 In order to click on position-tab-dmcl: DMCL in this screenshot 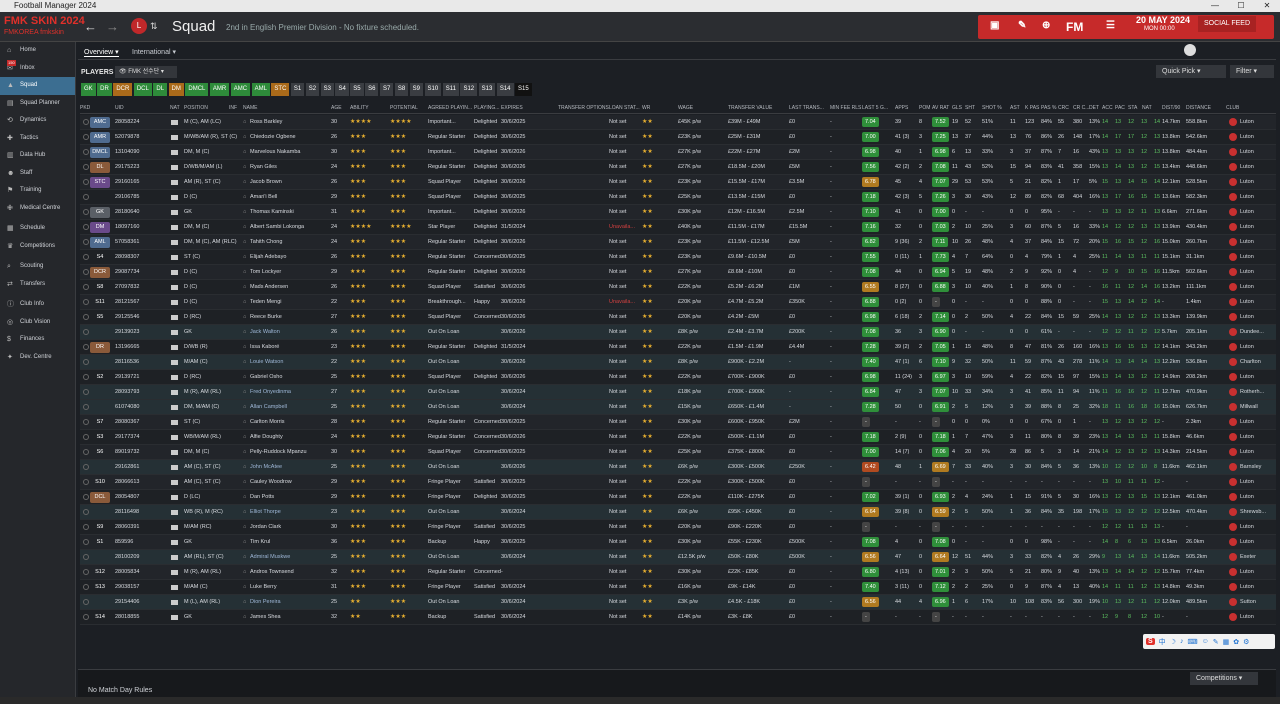, I will do `click(197, 89)`.